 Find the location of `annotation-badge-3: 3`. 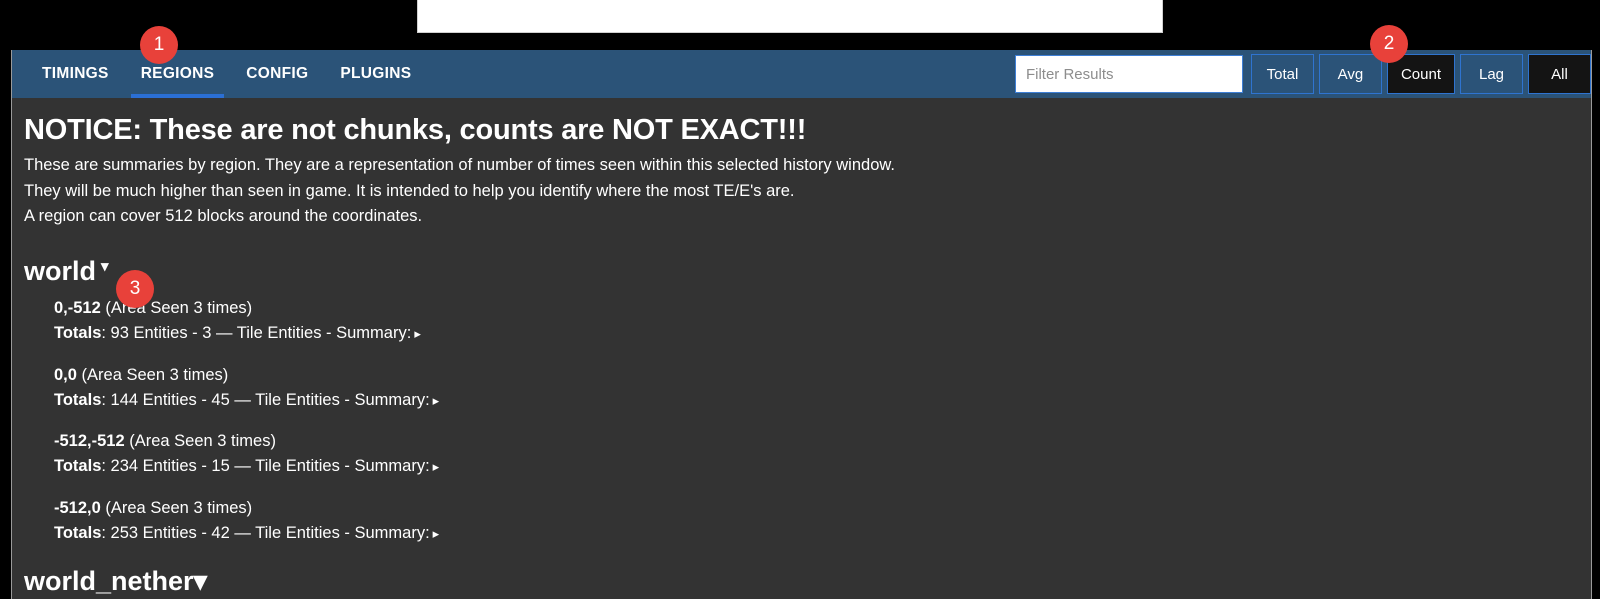

annotation-badge-3: 3 is located at coordinates (135, 289).